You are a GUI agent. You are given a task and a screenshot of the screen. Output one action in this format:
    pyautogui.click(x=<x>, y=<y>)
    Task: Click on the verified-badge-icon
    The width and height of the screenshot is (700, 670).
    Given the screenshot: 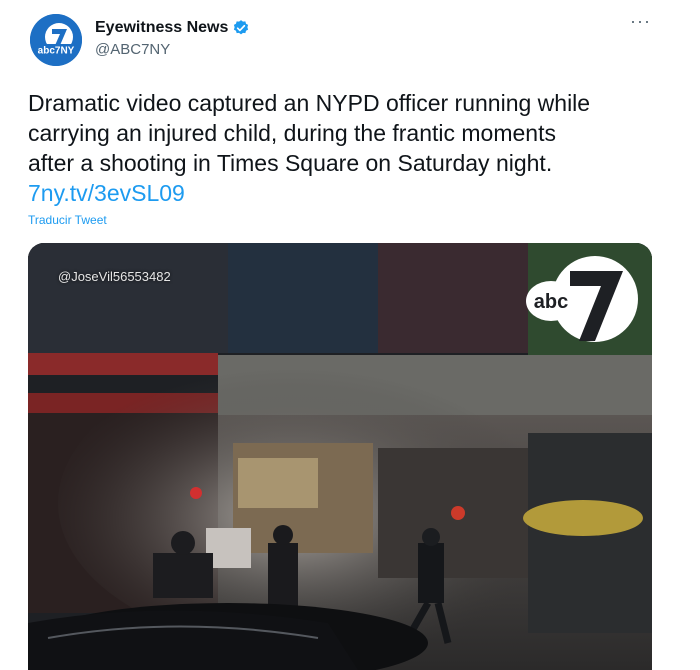 What is the action you would take?
    pyautogui.click(x=241, y=27)
    